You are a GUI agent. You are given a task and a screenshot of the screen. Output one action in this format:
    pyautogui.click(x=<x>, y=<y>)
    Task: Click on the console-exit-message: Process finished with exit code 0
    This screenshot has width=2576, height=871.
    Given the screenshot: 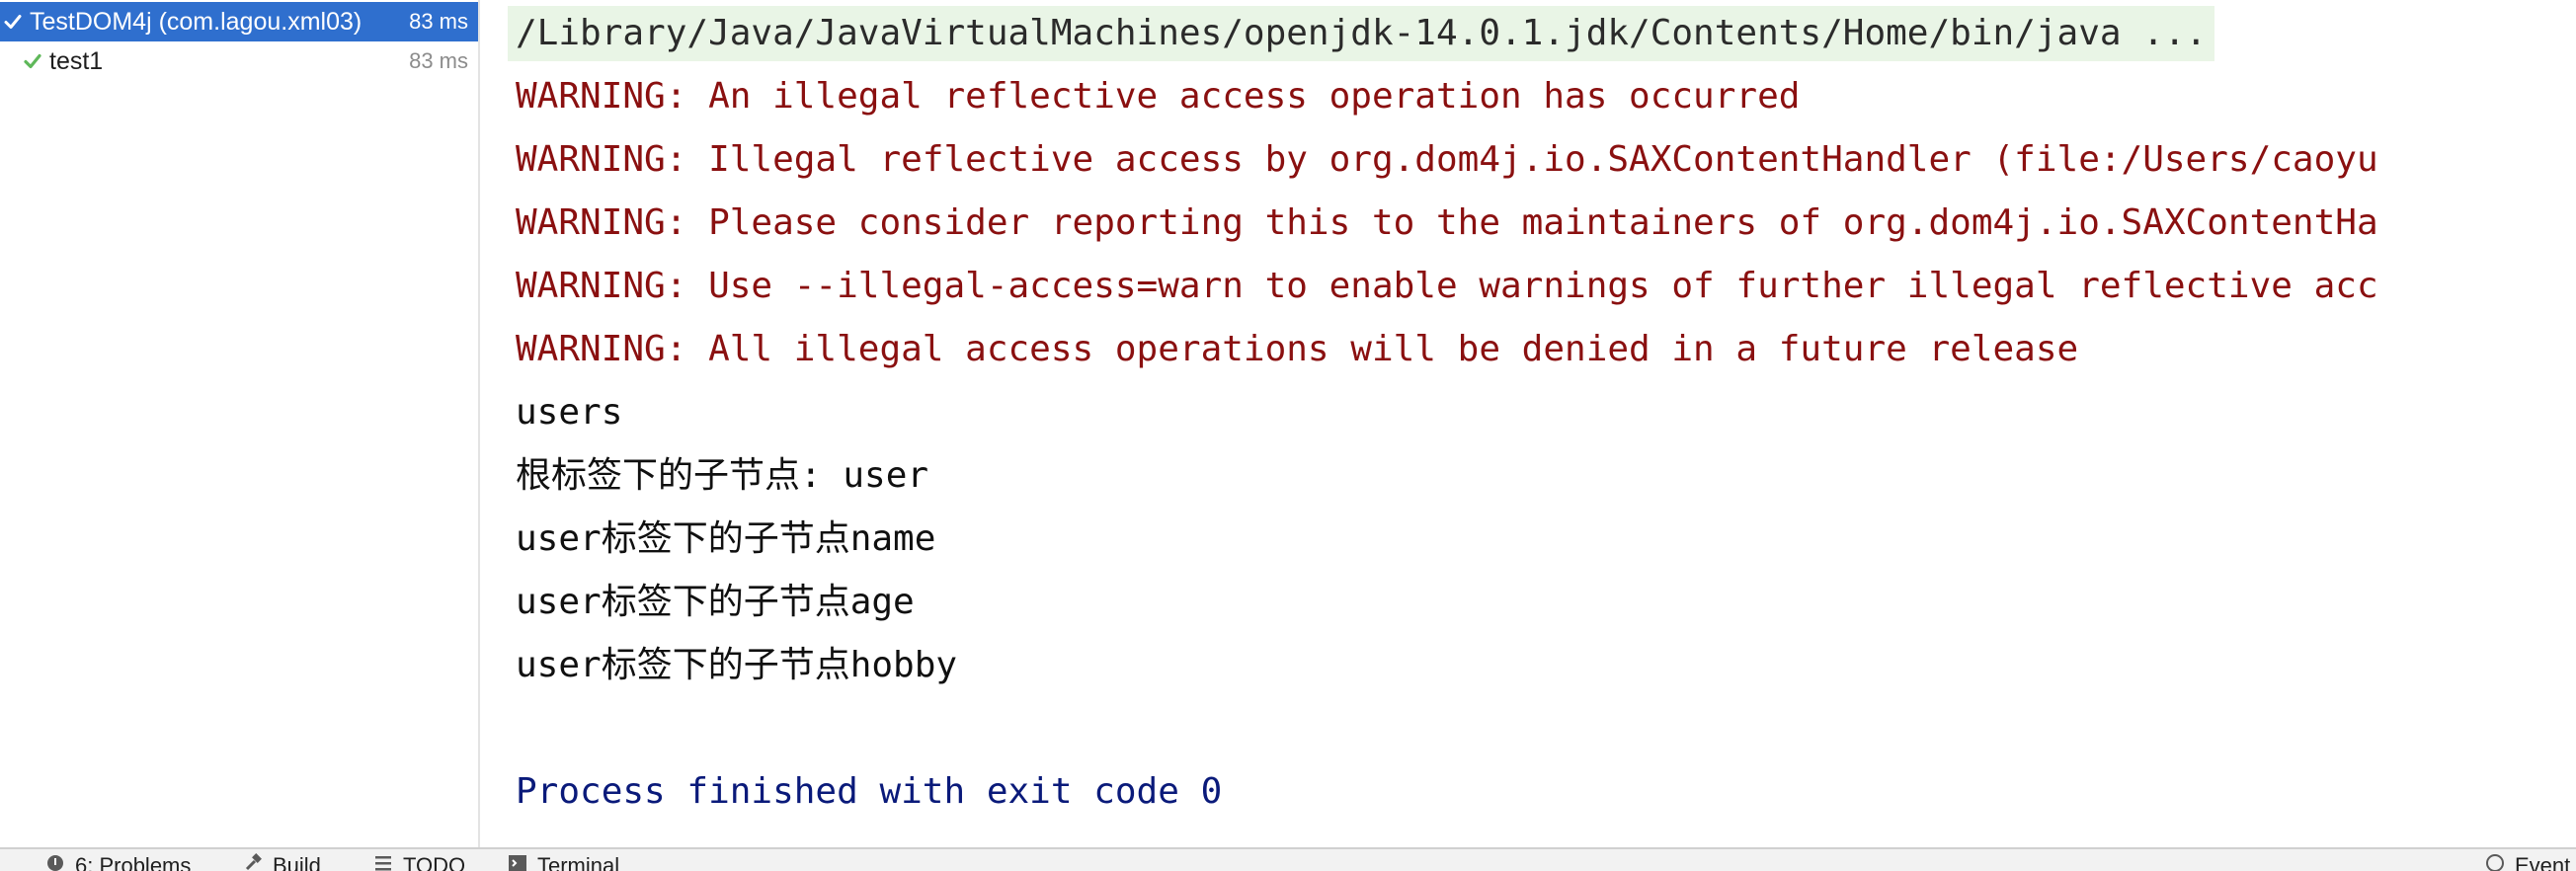 What is the action you would take?
    pyautogui.click(x=869, y=792)
    